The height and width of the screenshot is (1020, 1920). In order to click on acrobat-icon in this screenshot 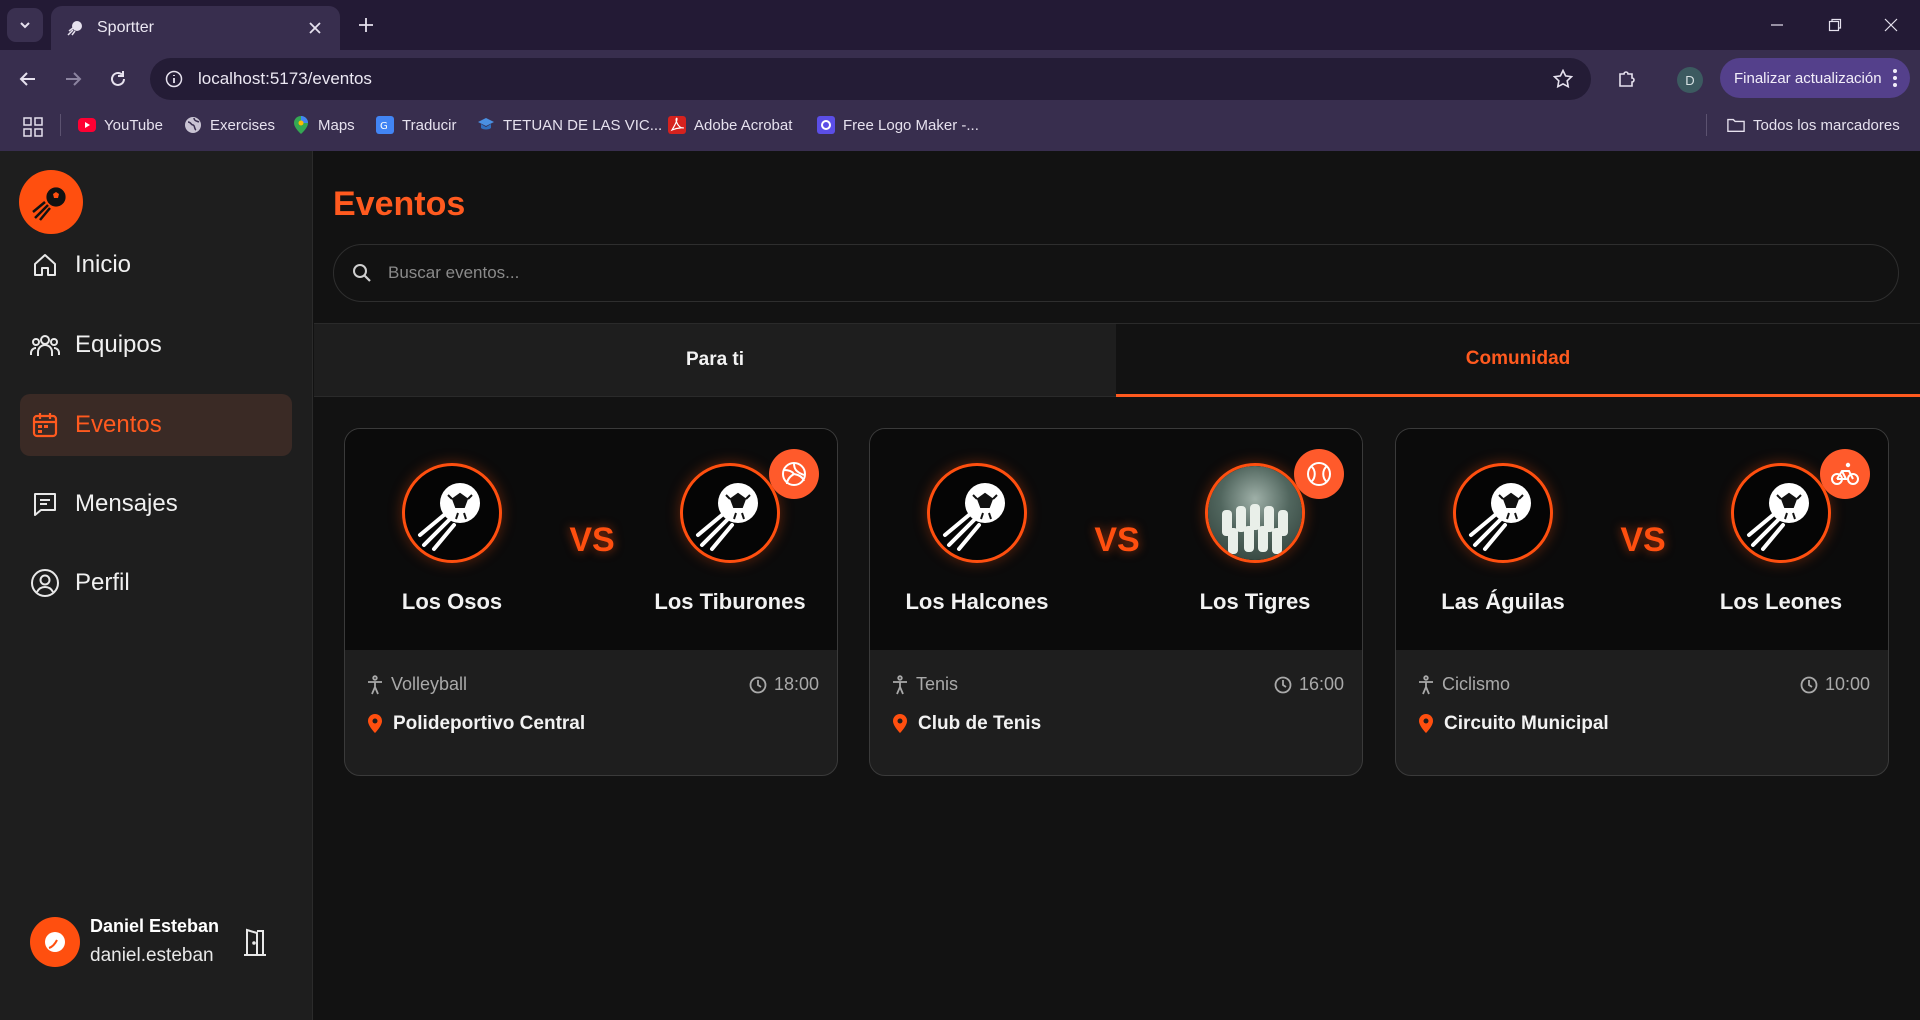, I will do `click(677, 125)`.